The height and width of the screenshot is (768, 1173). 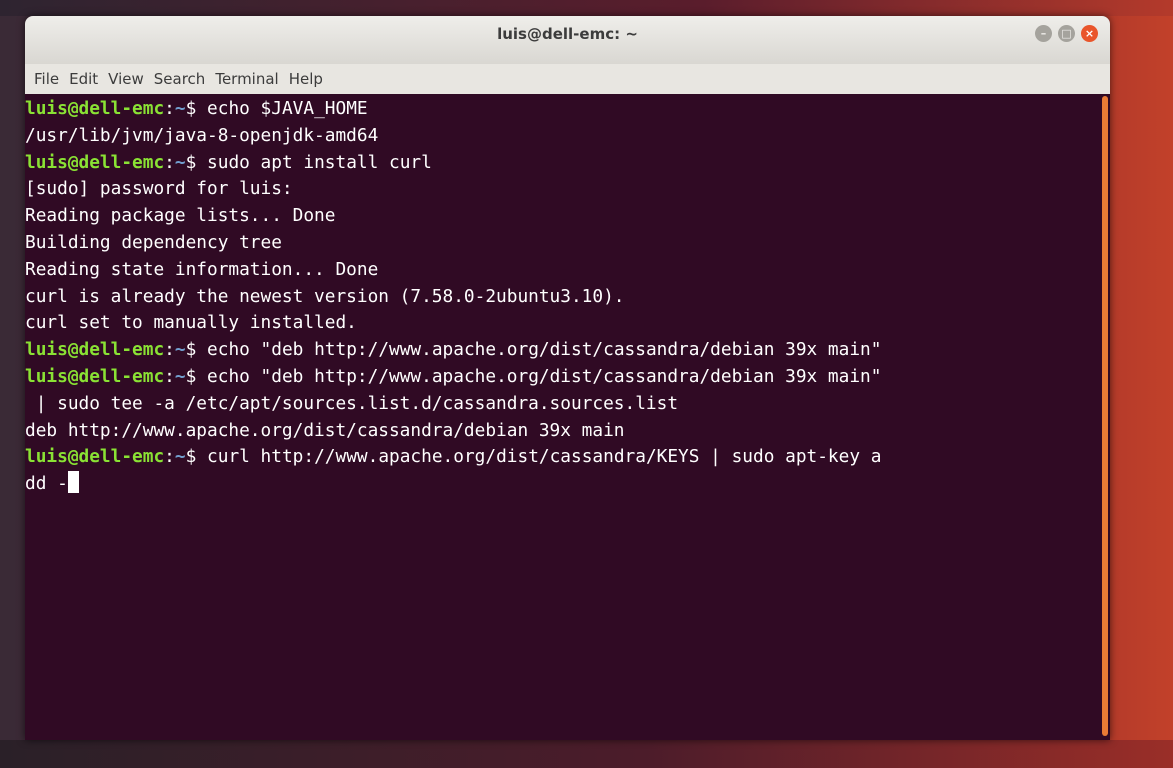 What do you see at coordinates (567, 79) in the screenshot?
I see `menu-bar: File Edit View Search Terminal Help` at bounding box center [567, 79].